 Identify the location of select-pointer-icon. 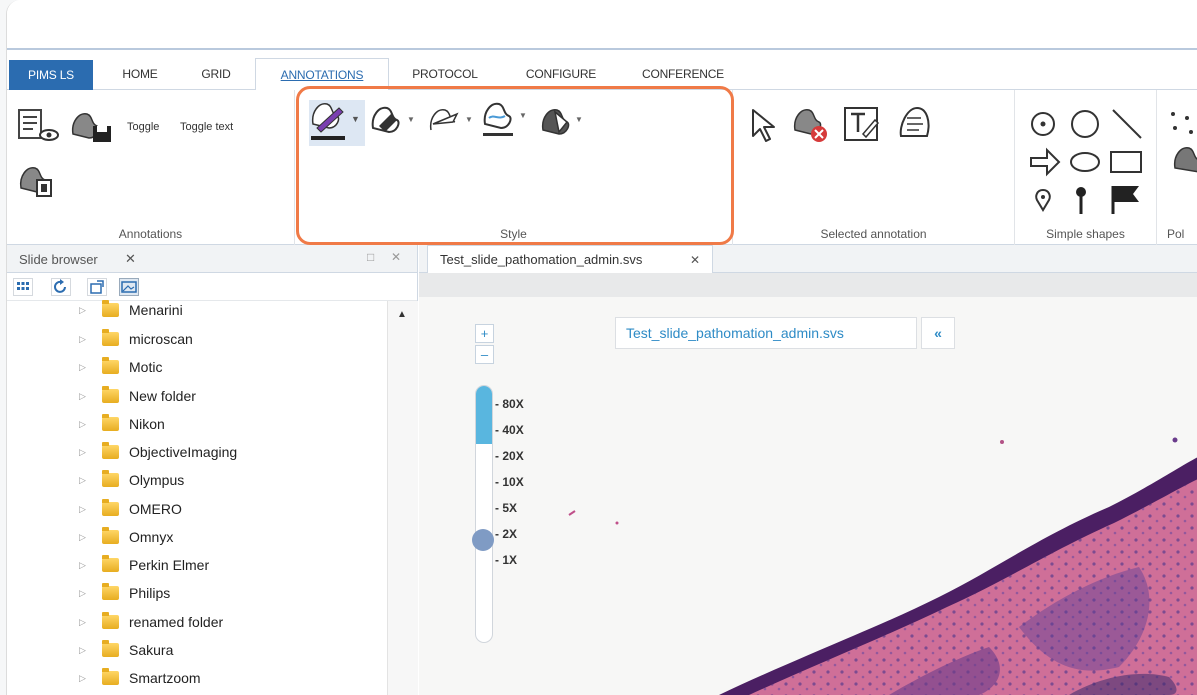
(765, 126).